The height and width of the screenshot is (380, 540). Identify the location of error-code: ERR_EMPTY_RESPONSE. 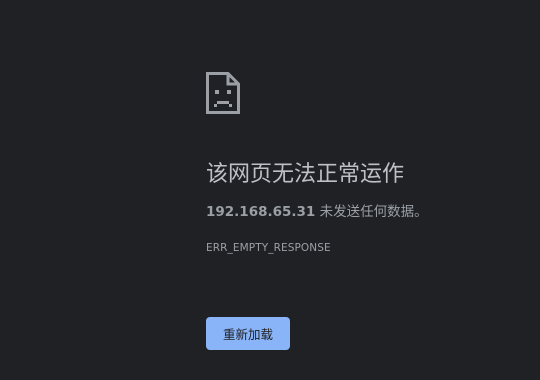
(268, 248).